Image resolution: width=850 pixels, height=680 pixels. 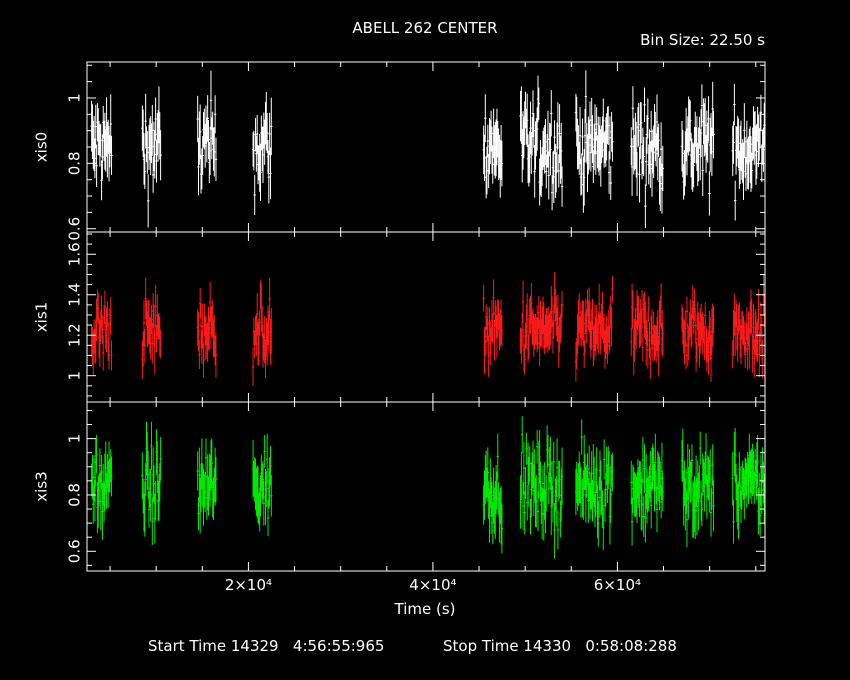 What do you see at coordinates (425, 609) in the screenshot?
I see `x-axis-title: Time (s)` at bounding box center [425, 609].